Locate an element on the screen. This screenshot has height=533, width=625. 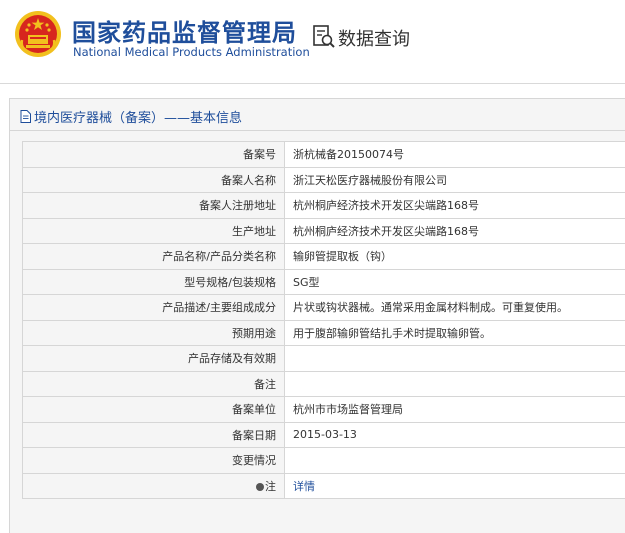
panel-title: 境内医疗器械（备案）——基本信息 is located at coordinates (131, 116).